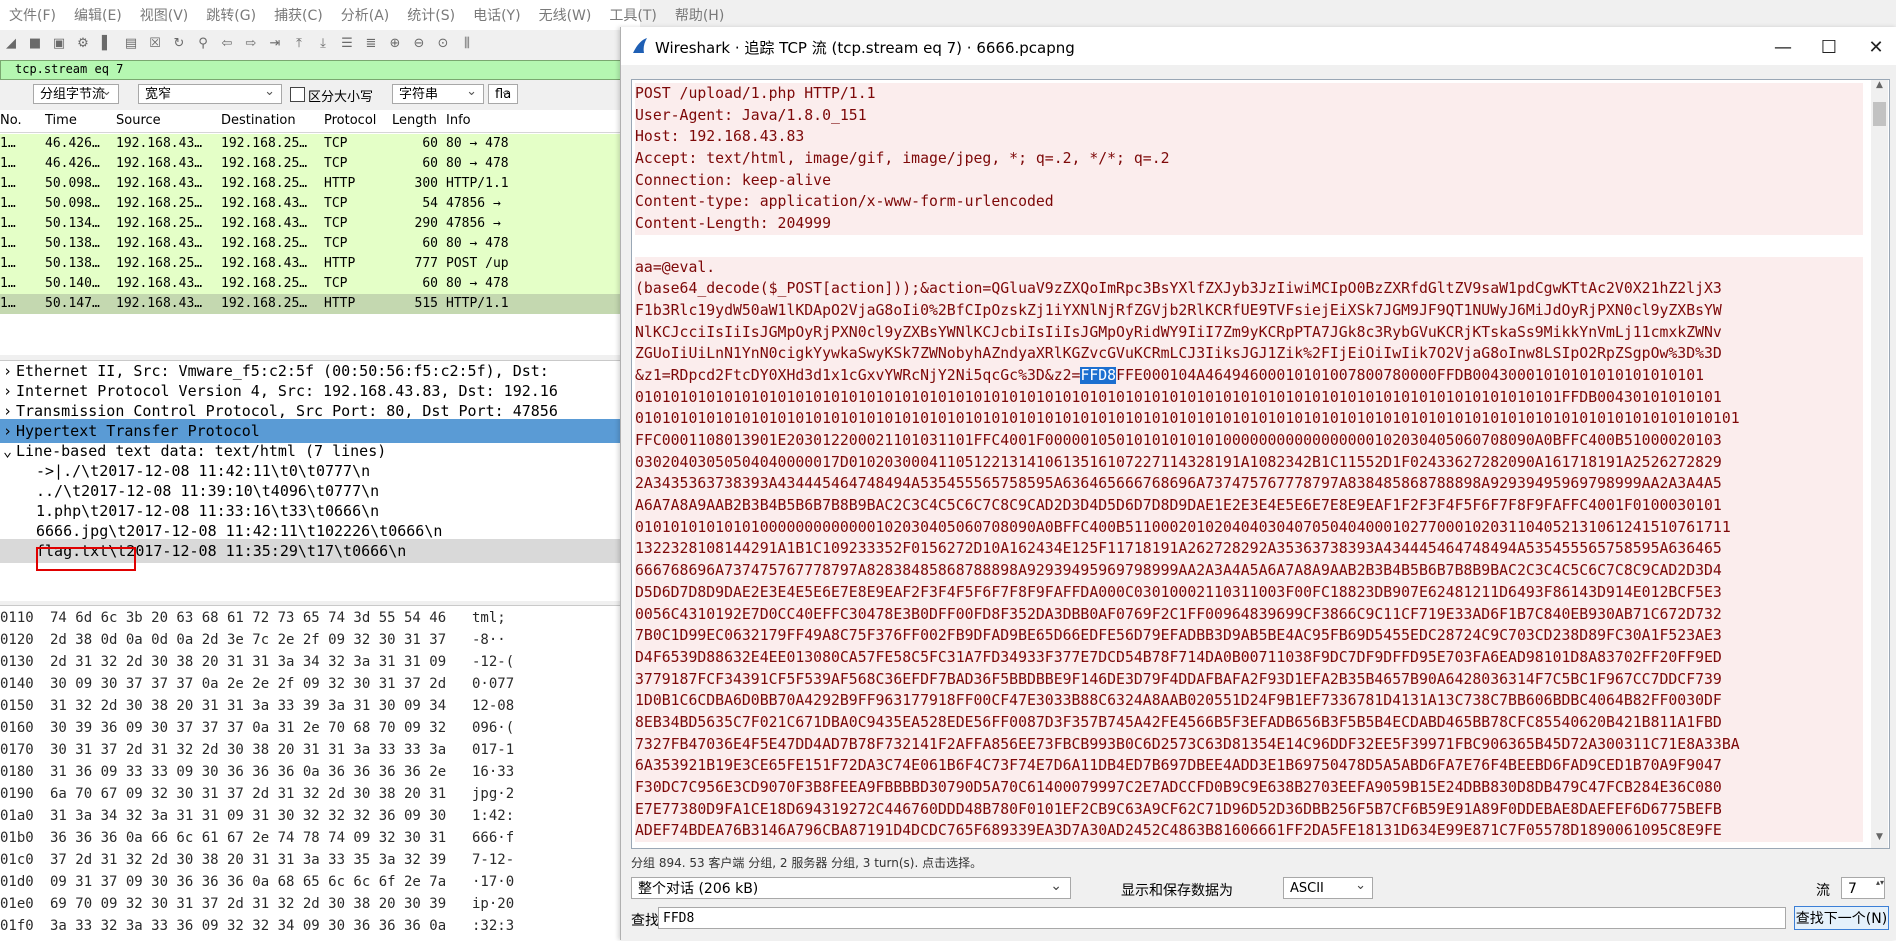  What do you see at coordinates (297, 94) in the screenshot?
I see `case-sensitive-checkbox` at bounding box center [297, 94].